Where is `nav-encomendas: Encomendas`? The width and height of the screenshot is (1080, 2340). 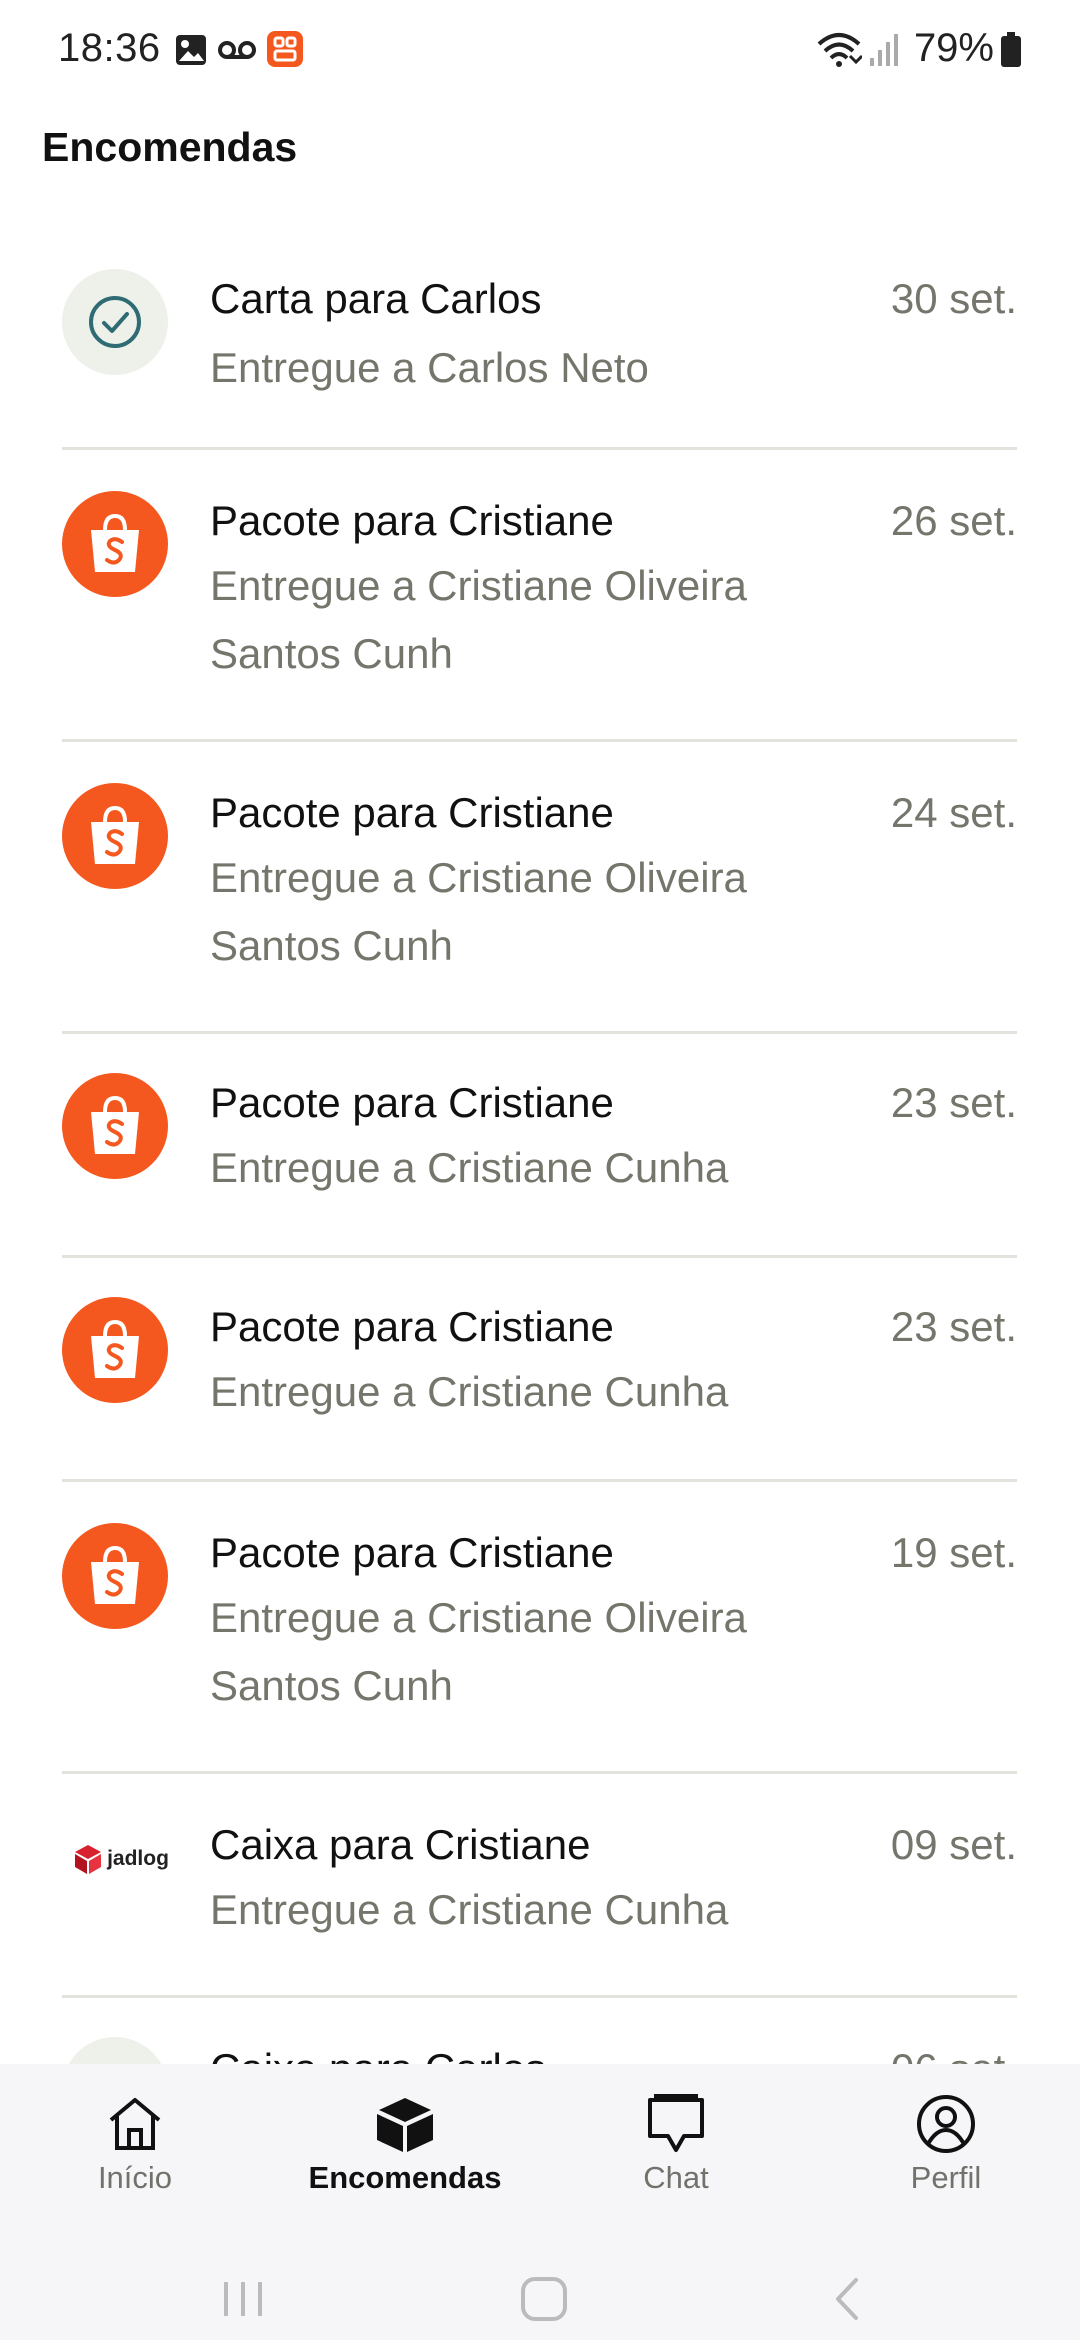
nav-encomendas: Encomendas is located at coordinates (405, 2144).